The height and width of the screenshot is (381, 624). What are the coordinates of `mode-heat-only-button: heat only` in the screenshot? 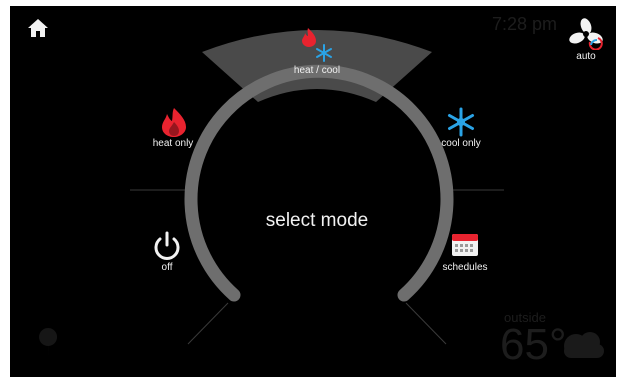 It's located at (173, 129).